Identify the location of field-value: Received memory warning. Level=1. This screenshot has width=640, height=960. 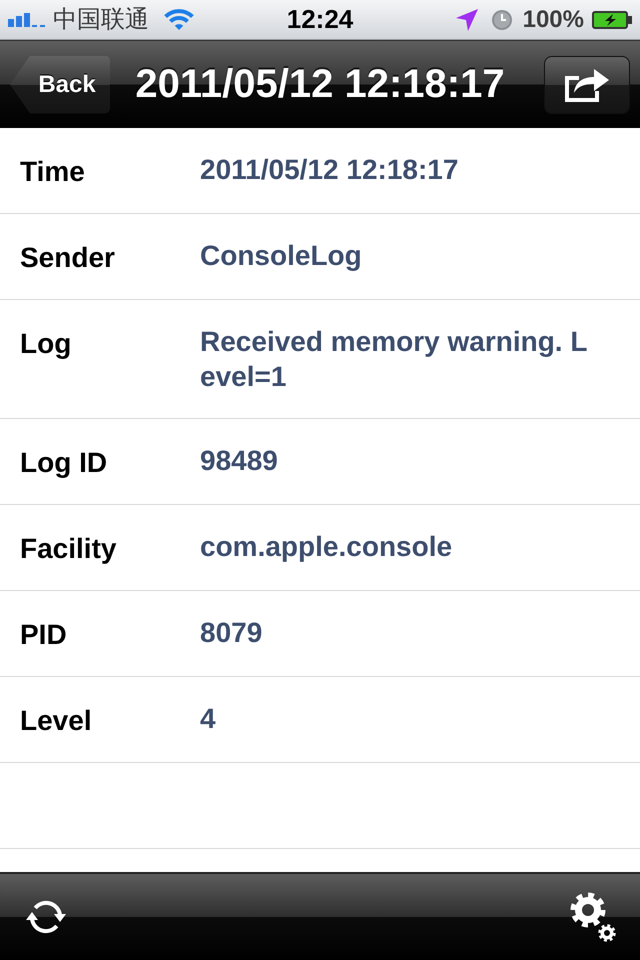
(394, 359).